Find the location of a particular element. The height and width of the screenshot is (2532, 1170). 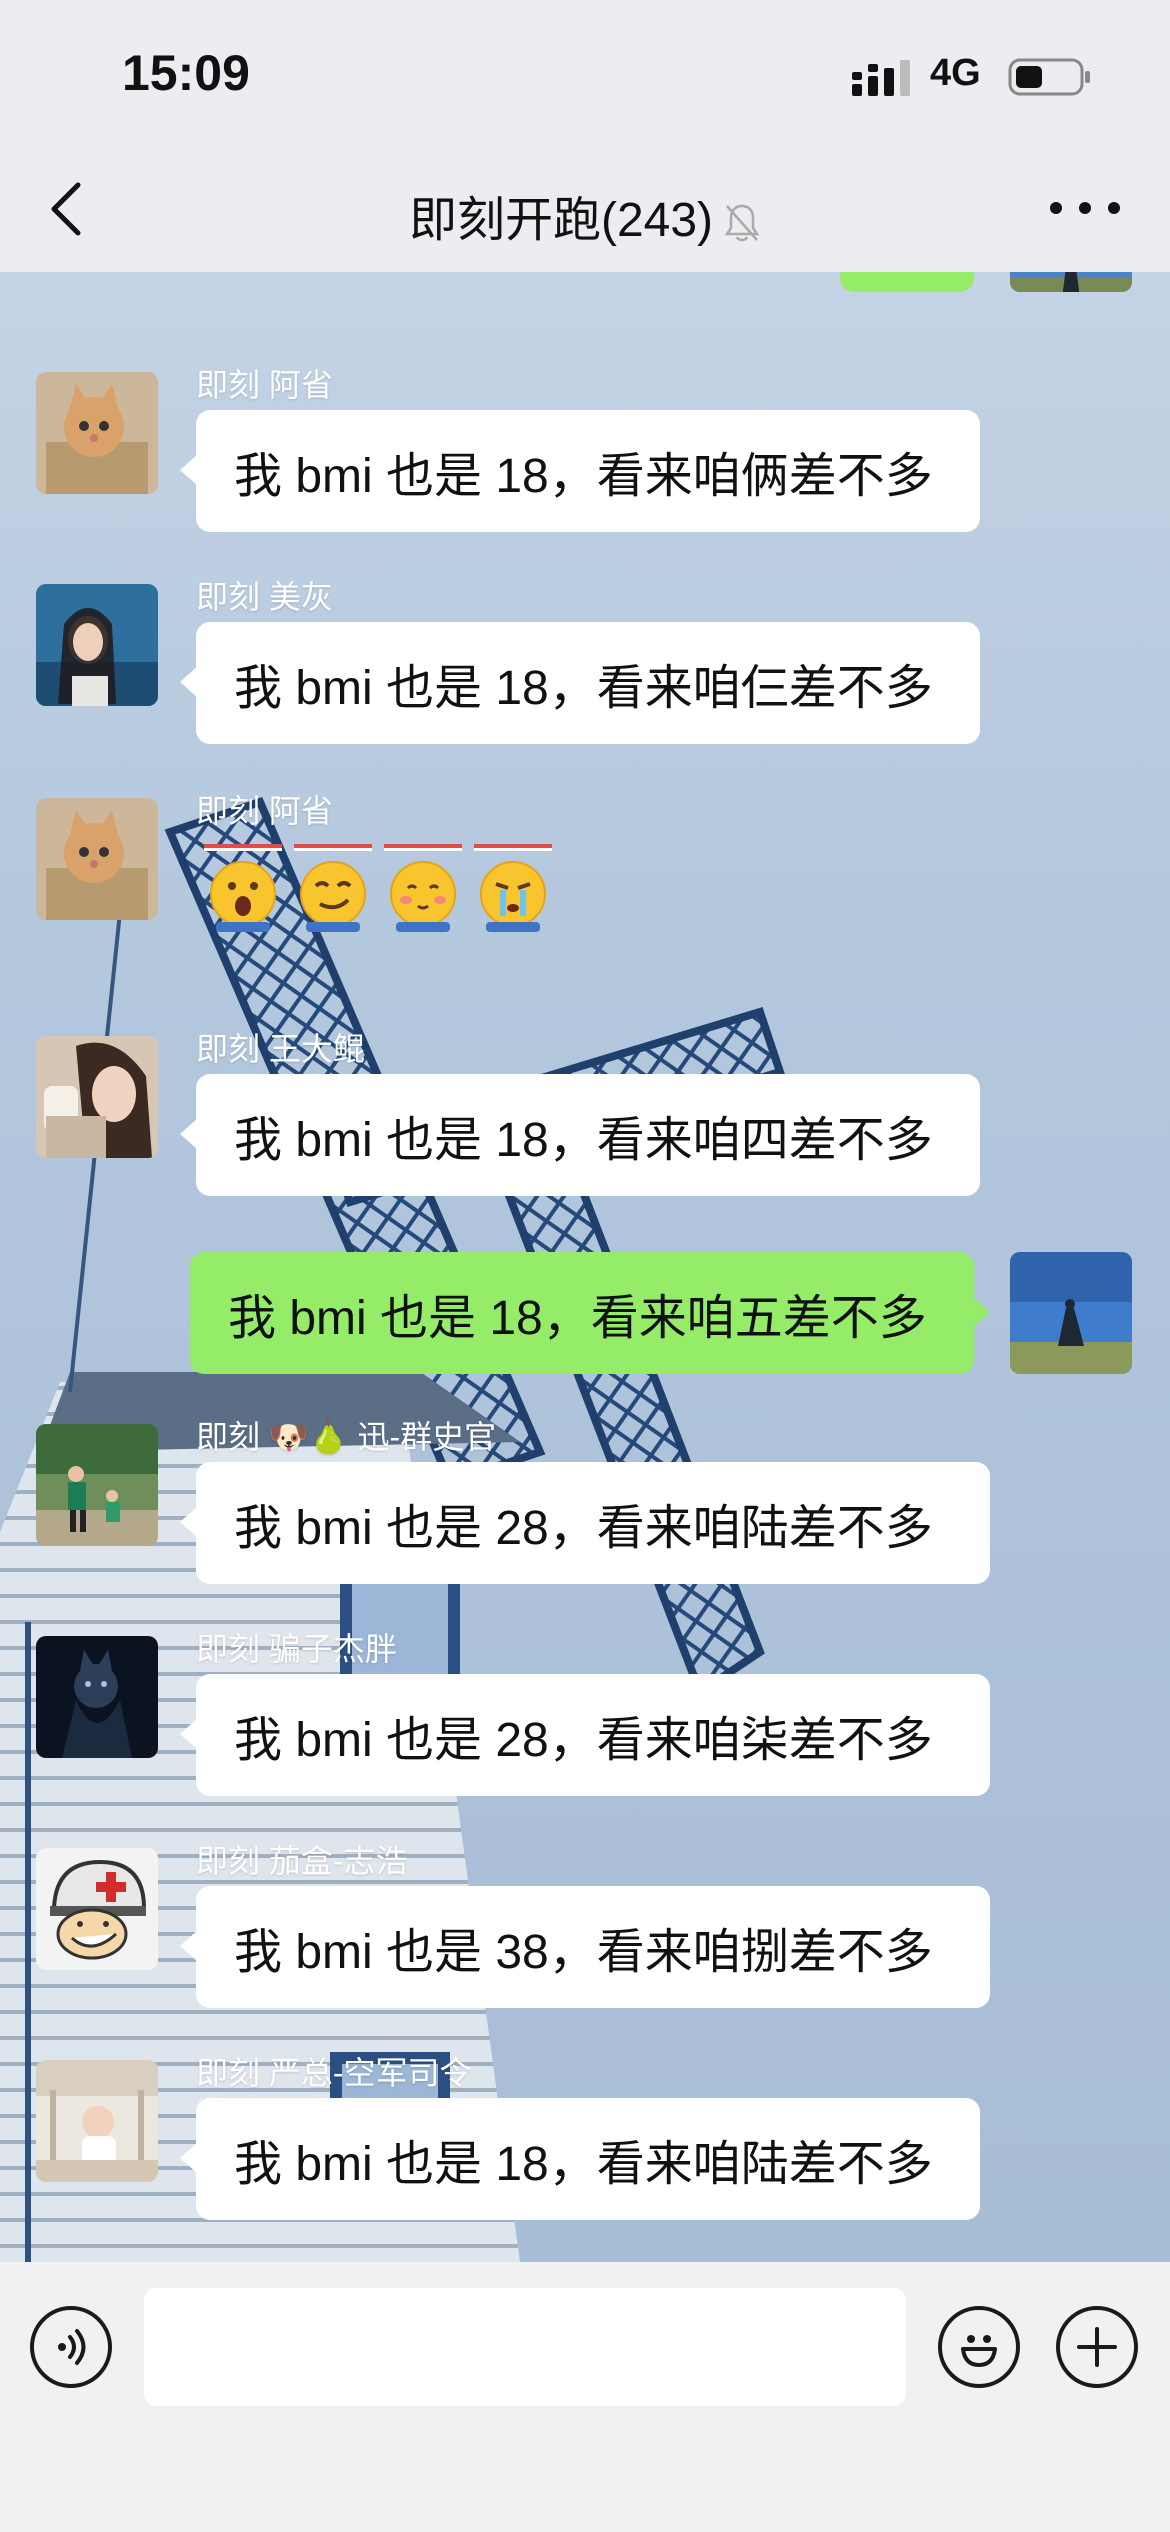

message-bubble: 我 bmi 也是 28，看来咱柒差不多 is located at coordinates (585, 1735).